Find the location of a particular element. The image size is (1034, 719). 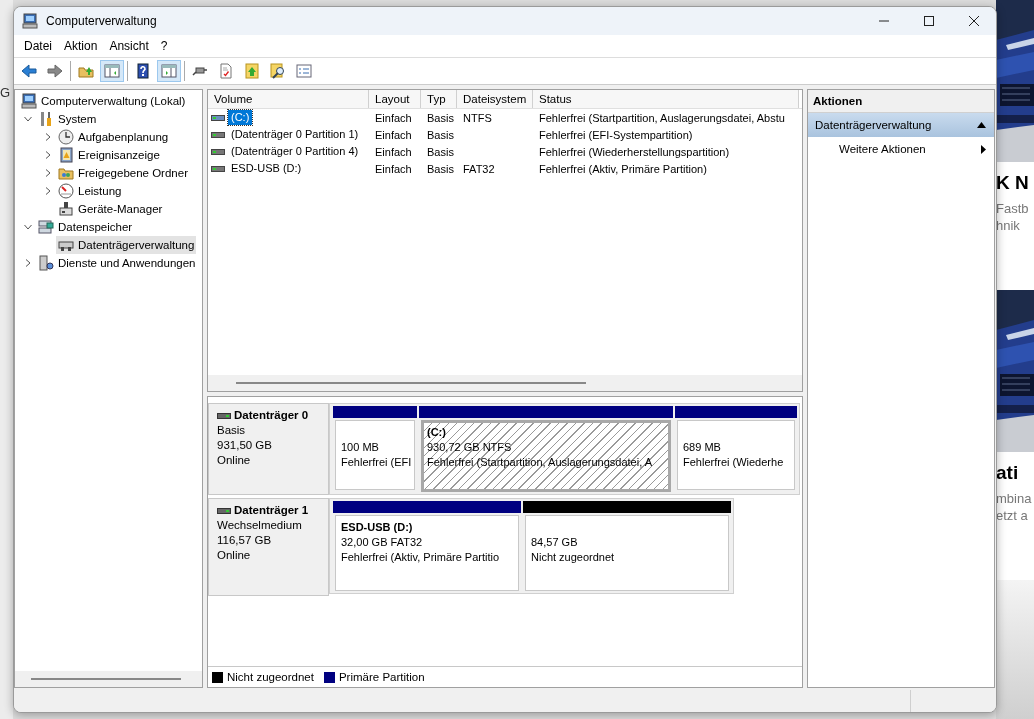

menu-item: Datei is located at coordinates (38, 46).